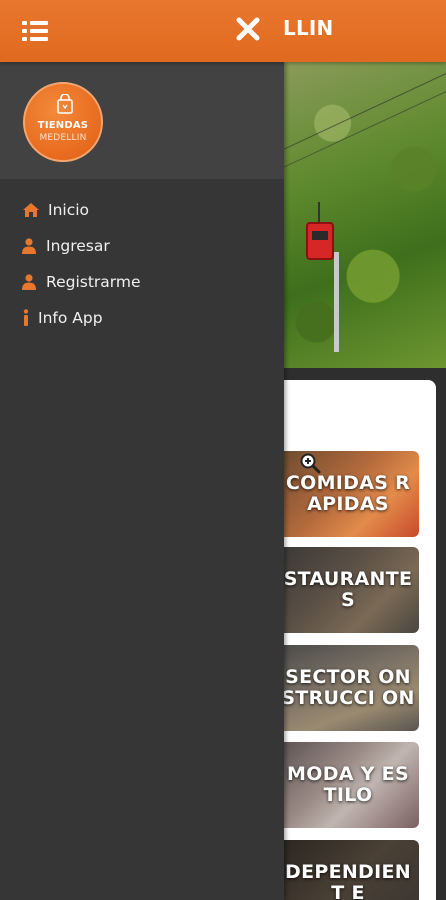 Image resolution: width=446 pixels, height=900 pixels. I want to click on drawer-header: TIENDAS MEDELLIN, so click(142, 120).